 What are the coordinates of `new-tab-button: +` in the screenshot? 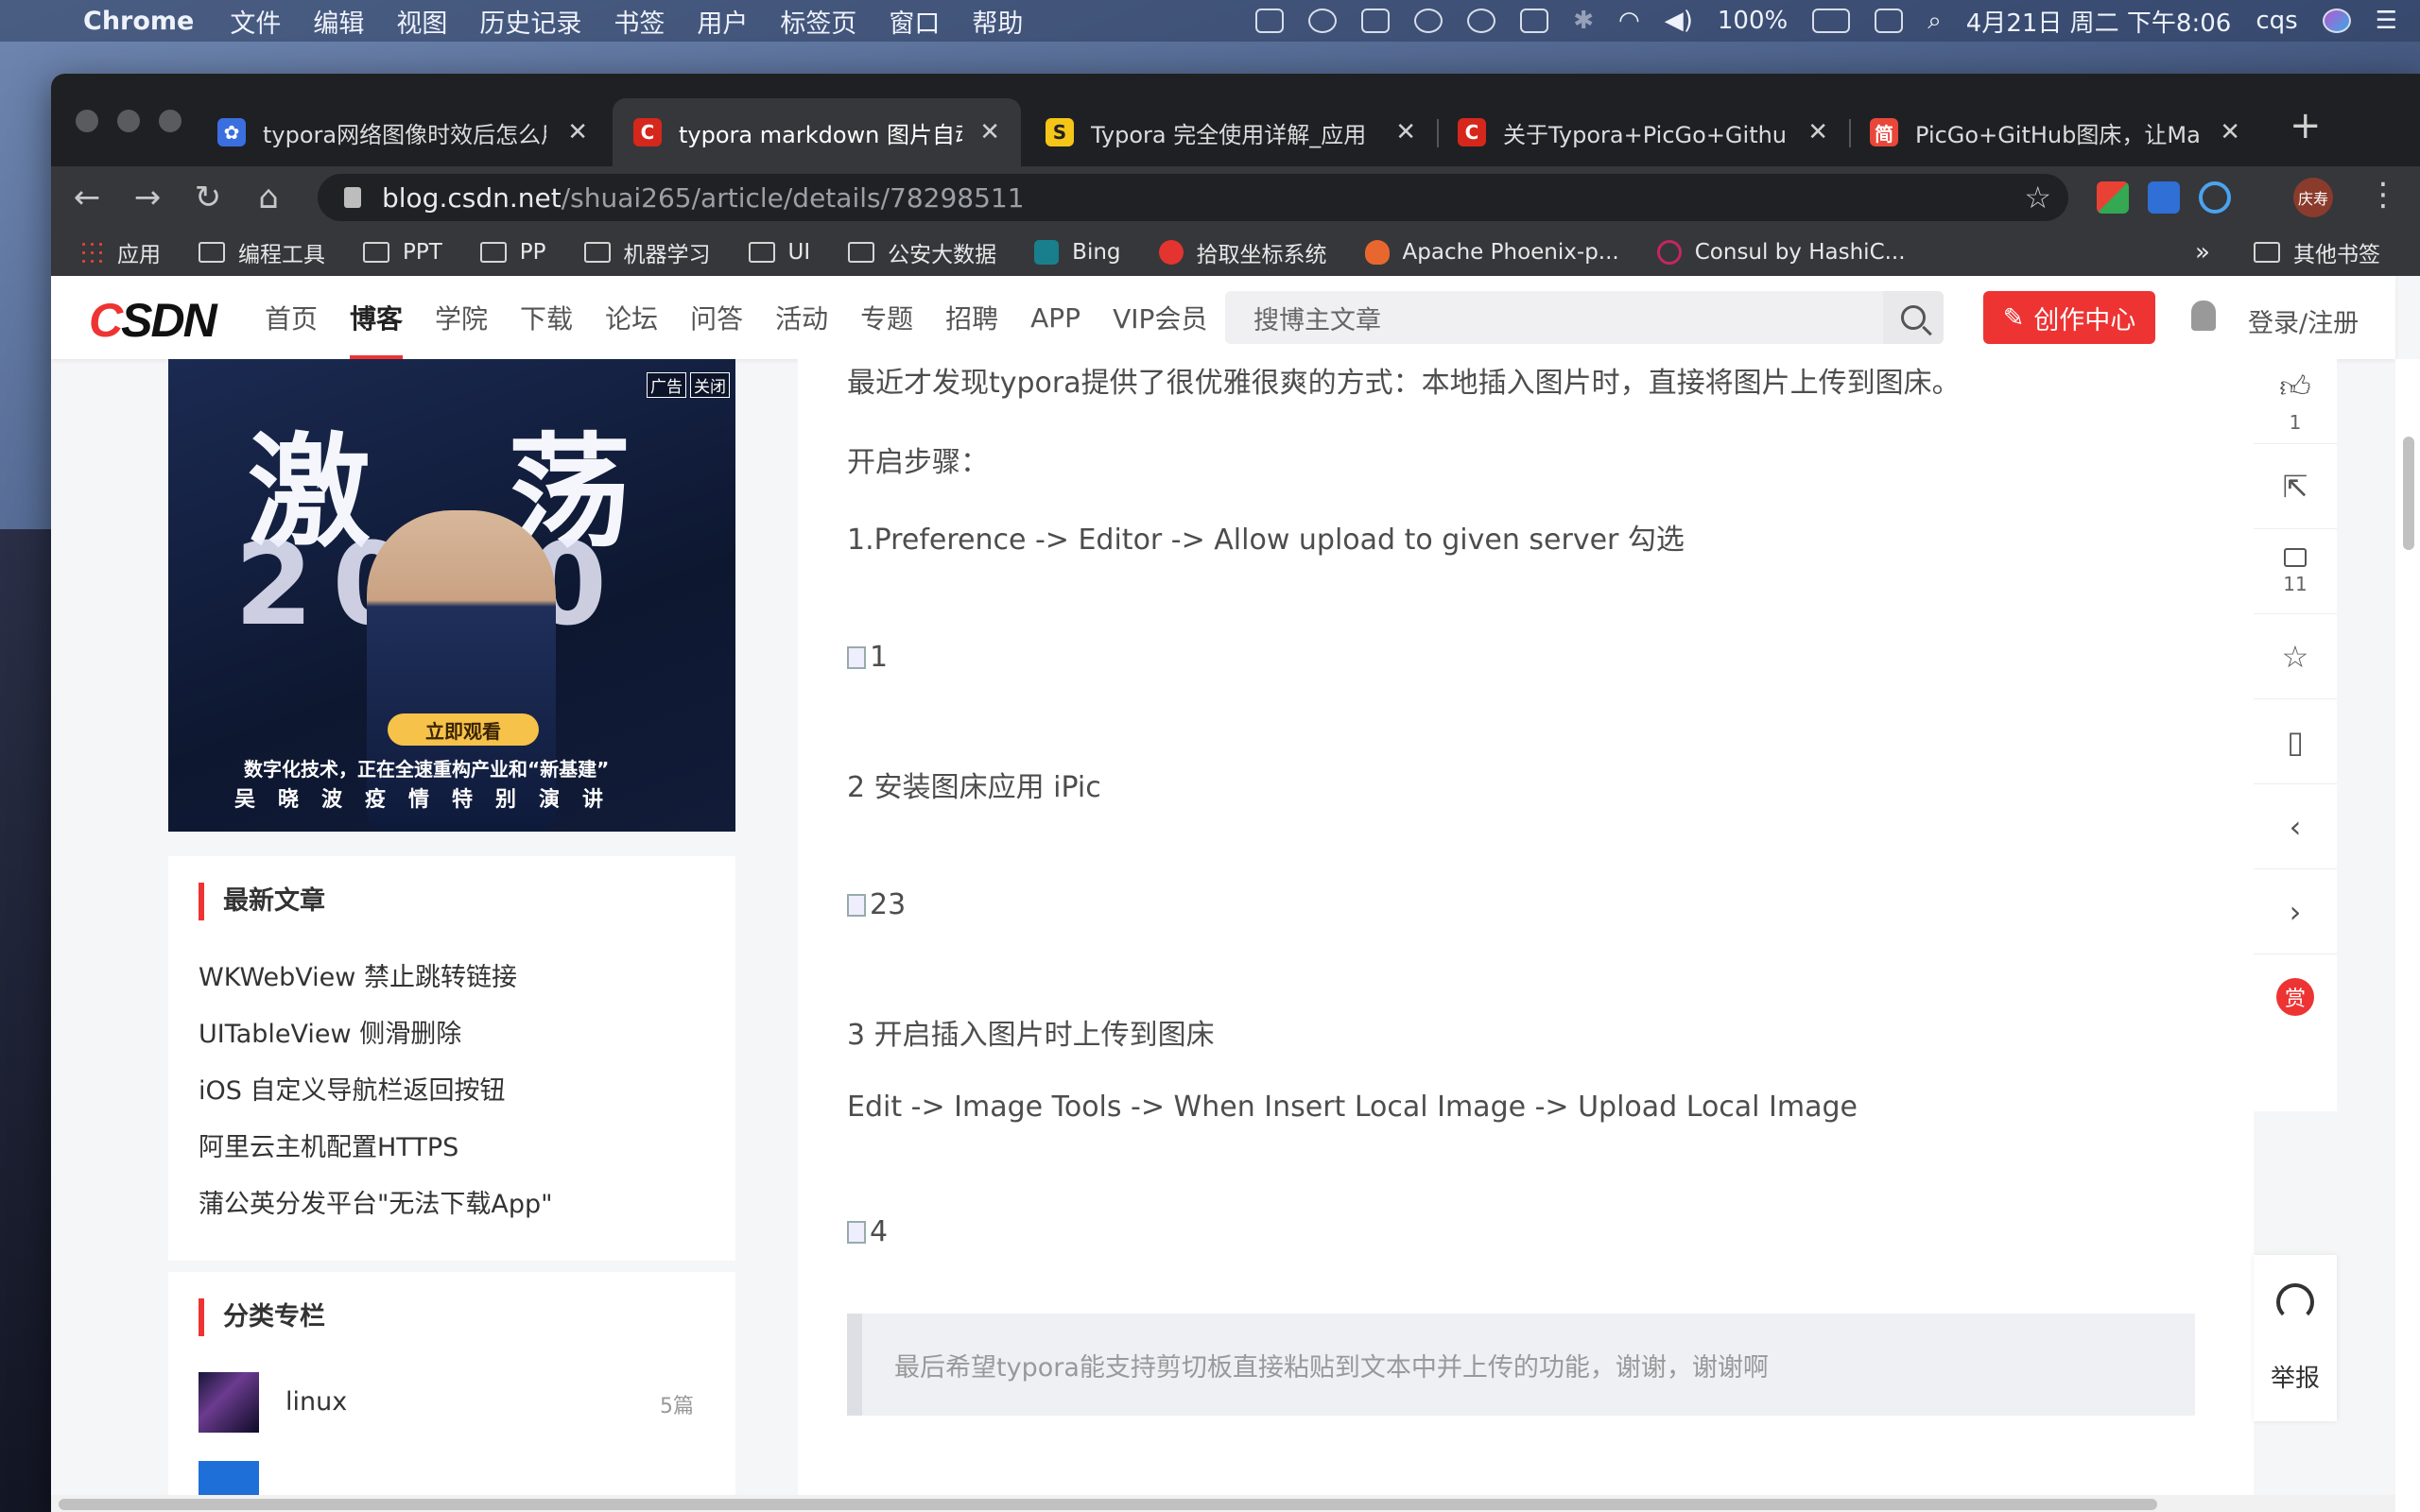 It's located at (2306, 125).